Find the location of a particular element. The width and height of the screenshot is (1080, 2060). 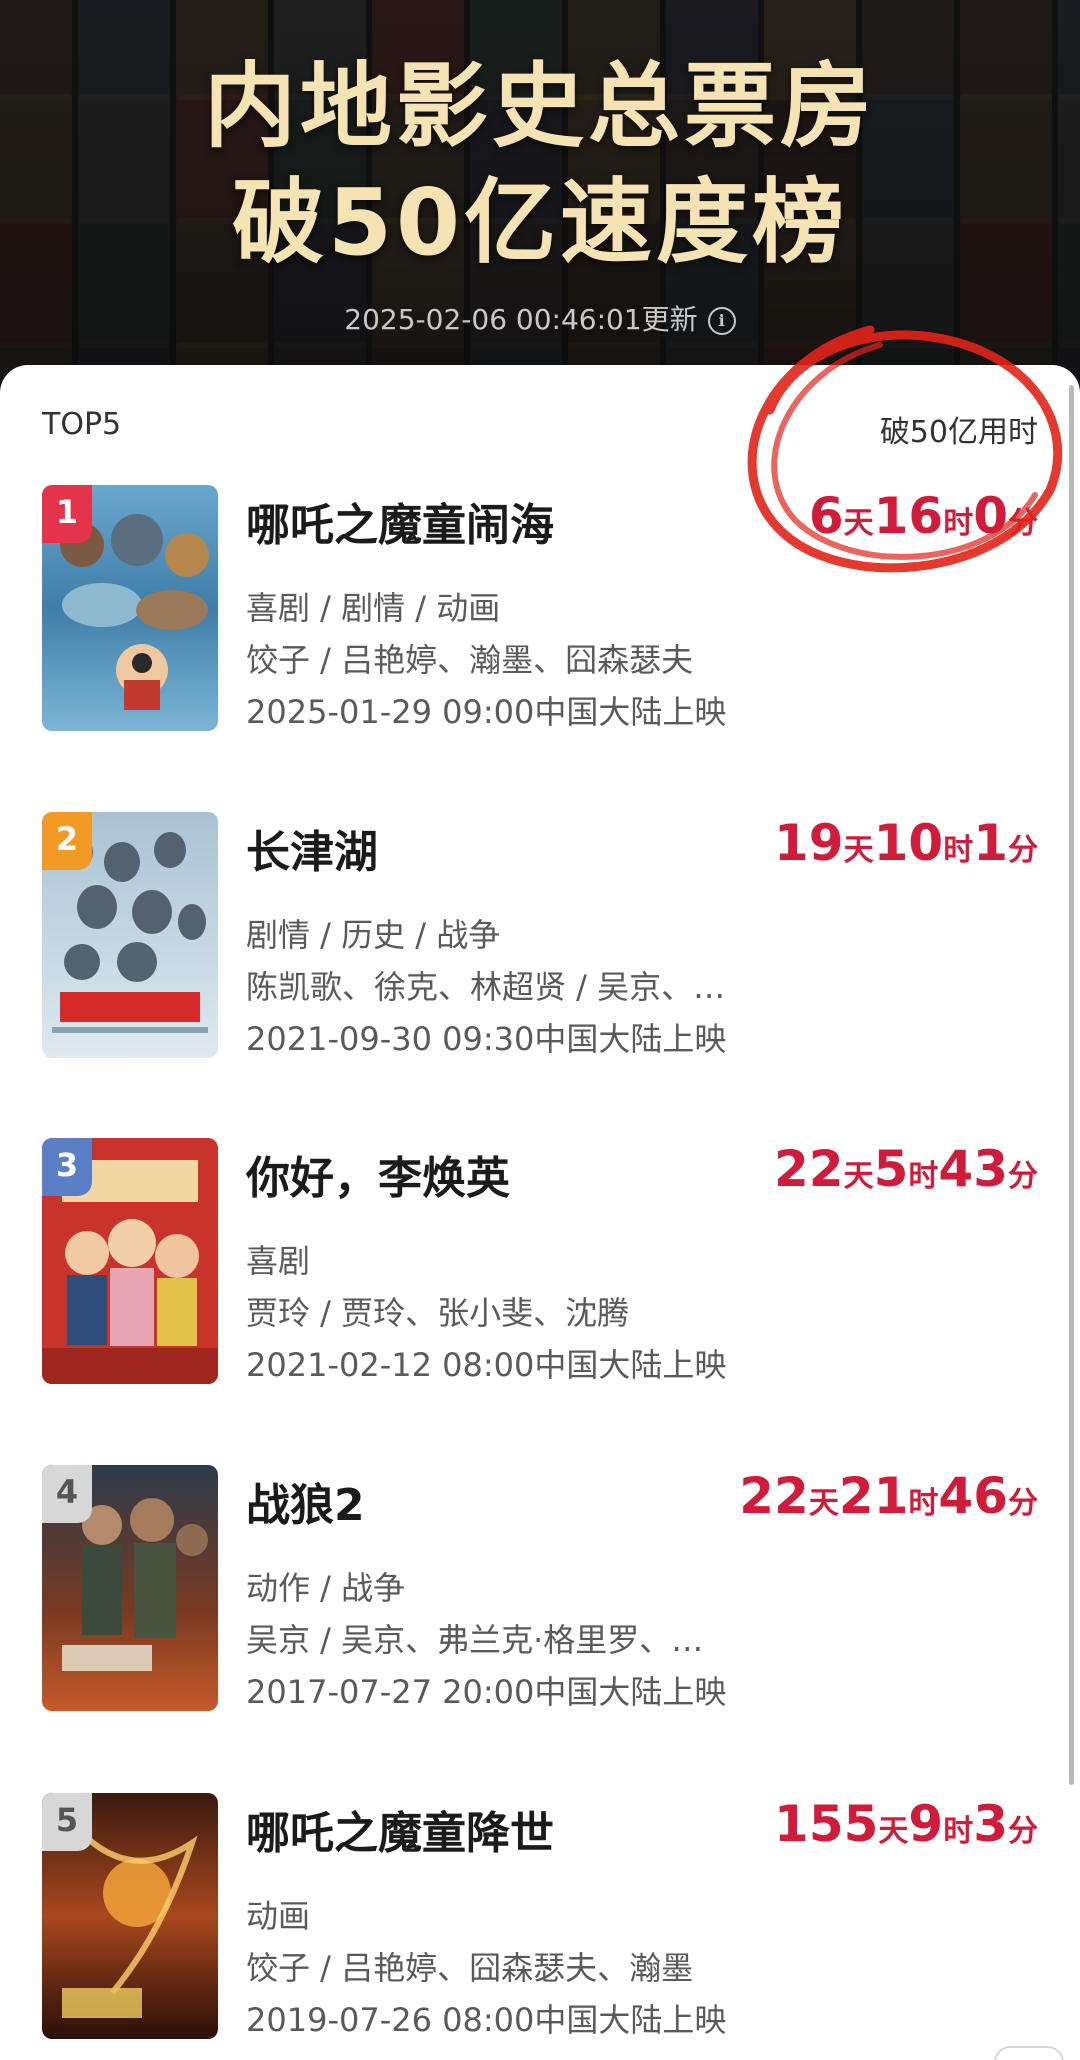

watermark-logo is located at coordinates (1029, 2053).